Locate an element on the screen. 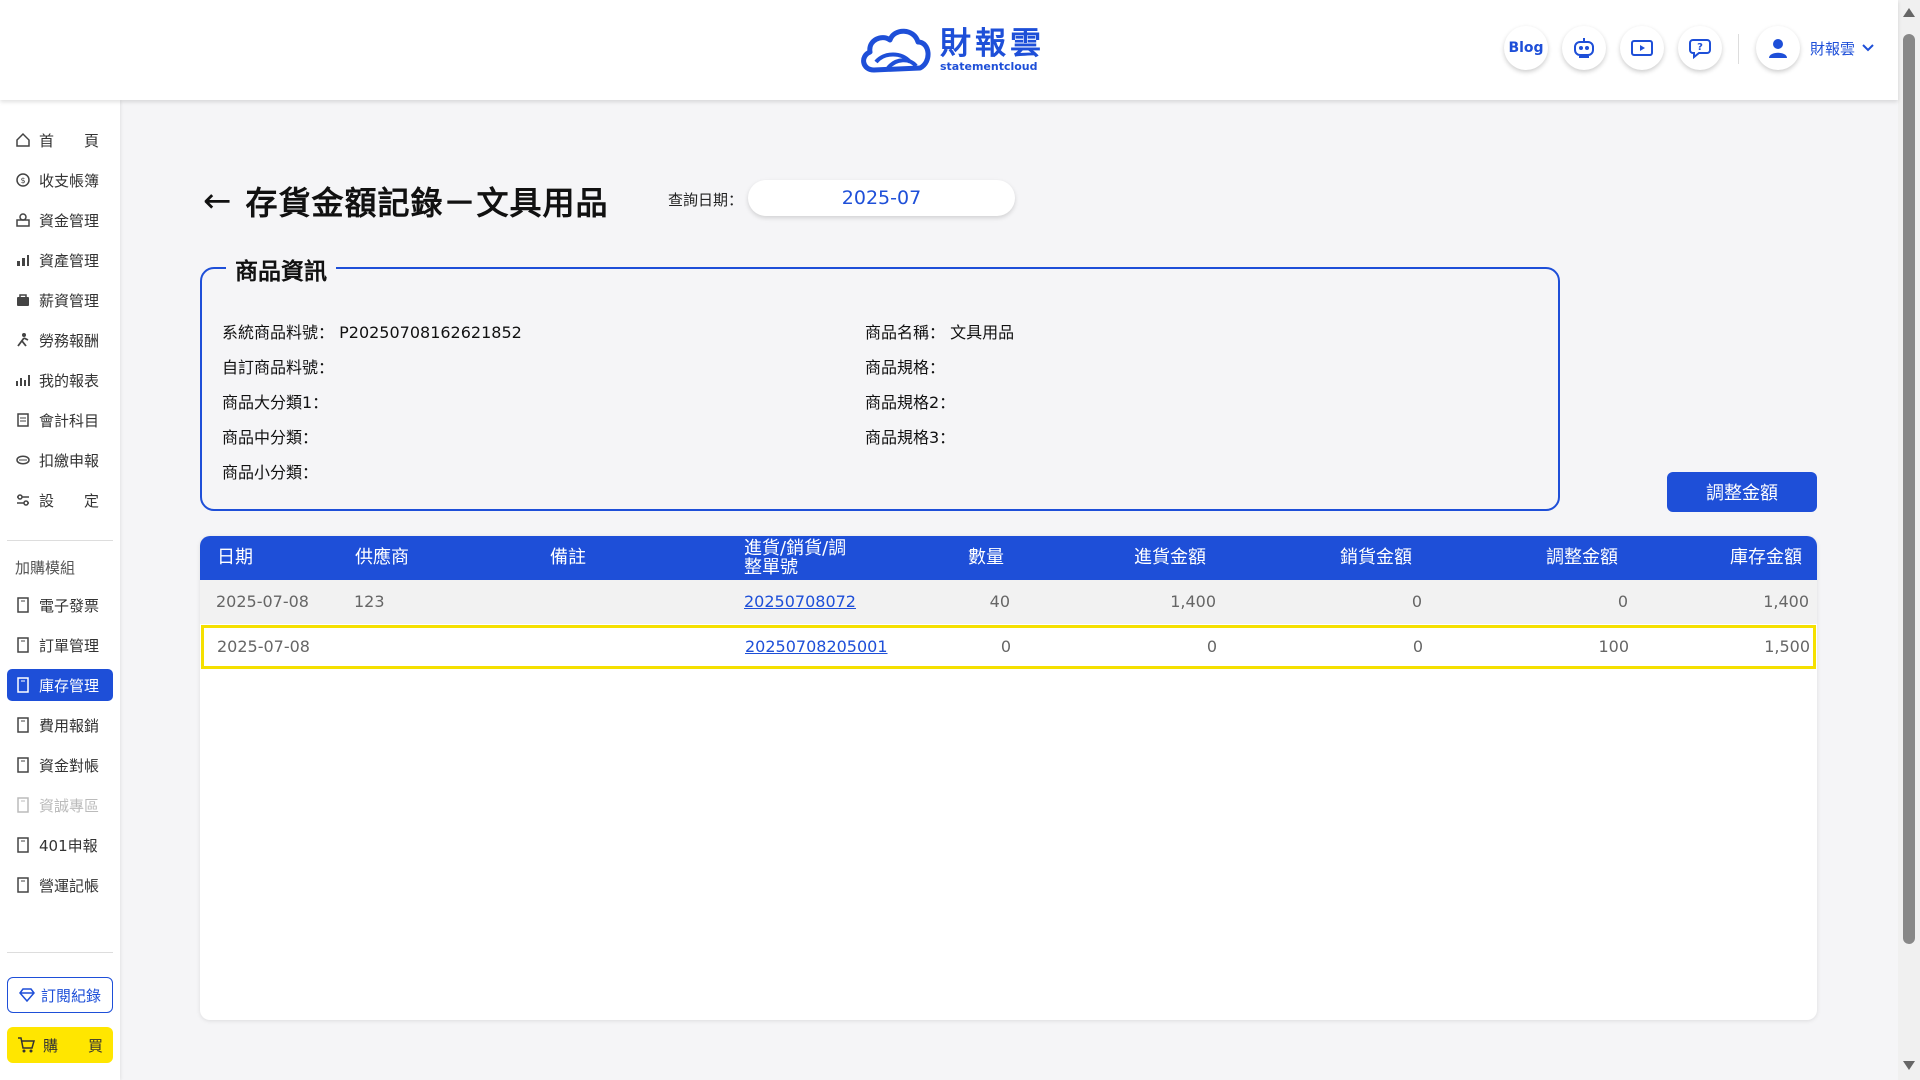 The height and width of the screenshot is (1080, 1920). sidebar-item-fund: 資金管理 is located at coordinates (60, 220).